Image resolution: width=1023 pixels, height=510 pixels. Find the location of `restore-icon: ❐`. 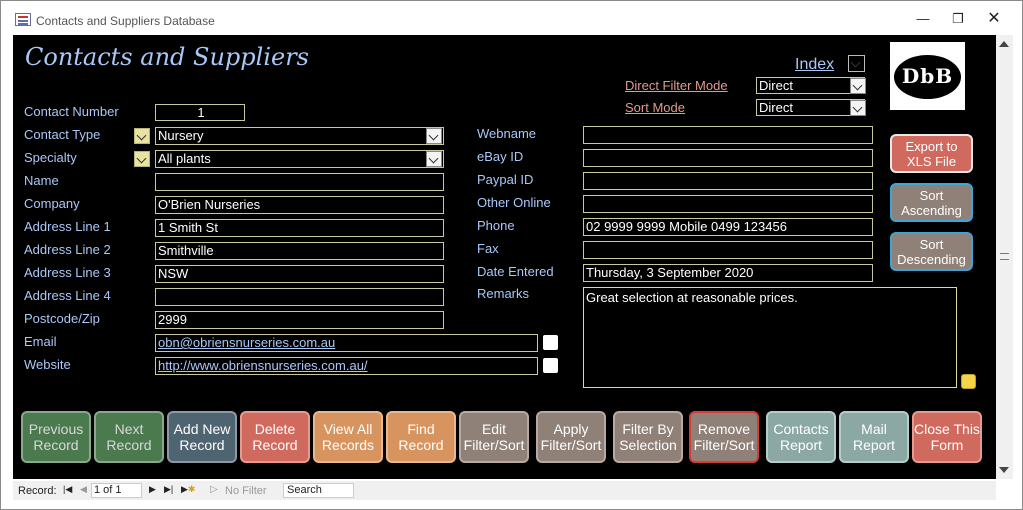

restore-icon: ❐ is located at coordinates (958, 19).